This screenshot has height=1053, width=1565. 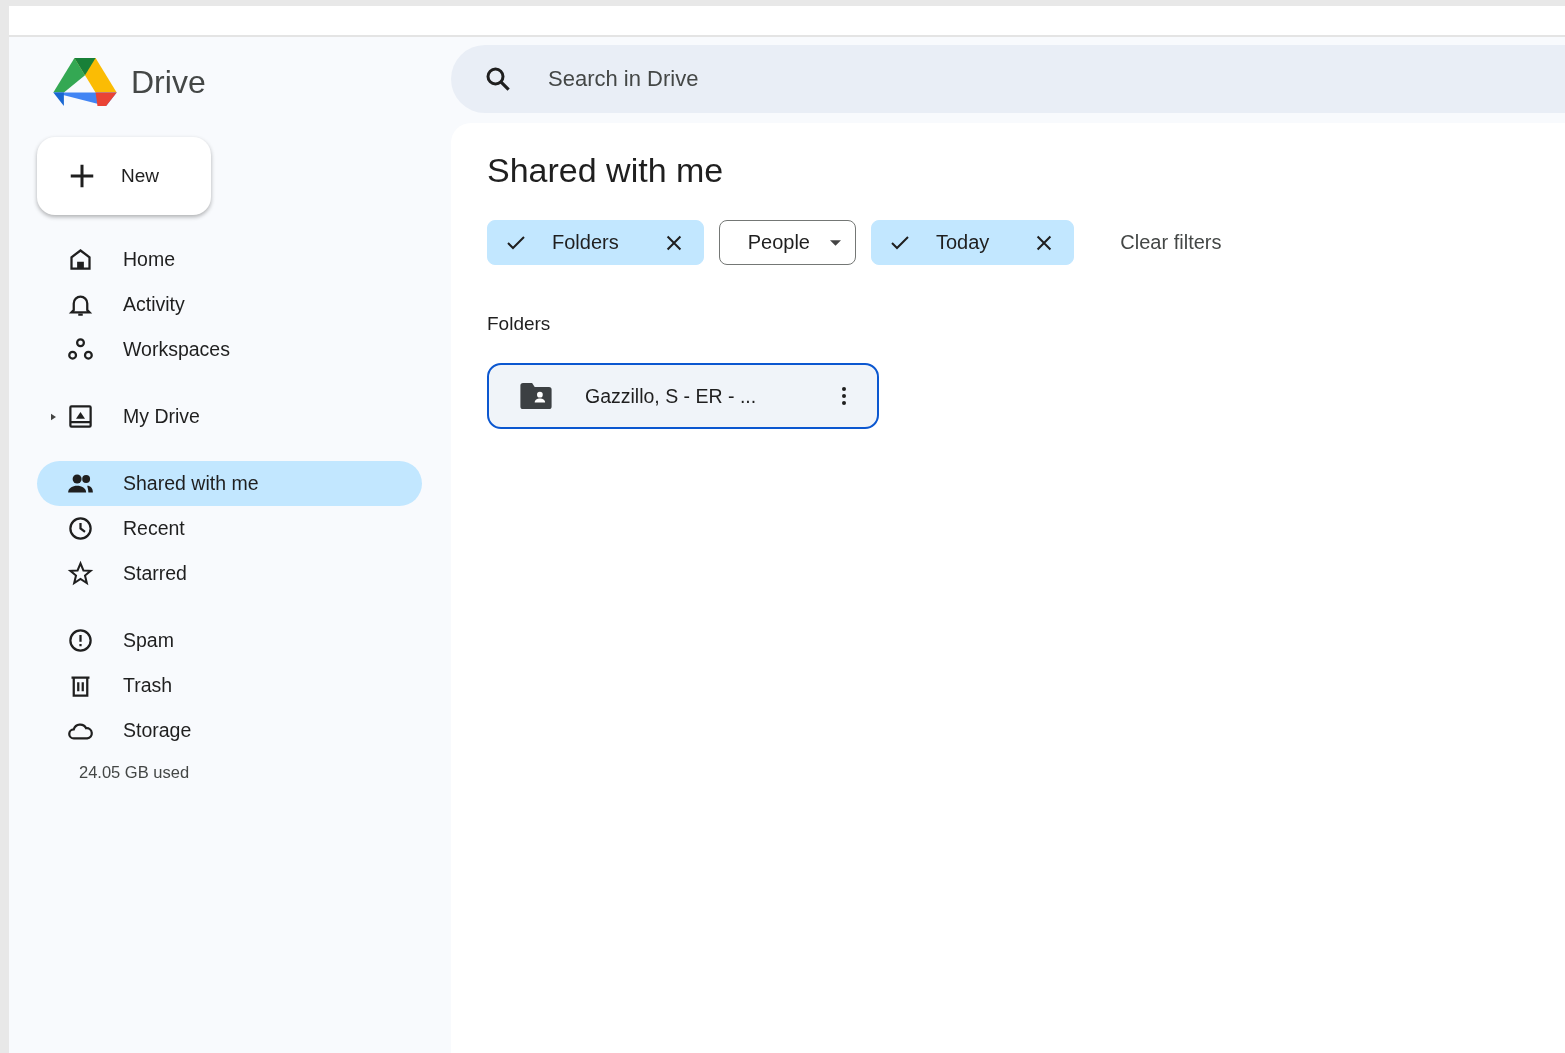 I want to click on expand-caret-icon, so click(x=53, y=416).